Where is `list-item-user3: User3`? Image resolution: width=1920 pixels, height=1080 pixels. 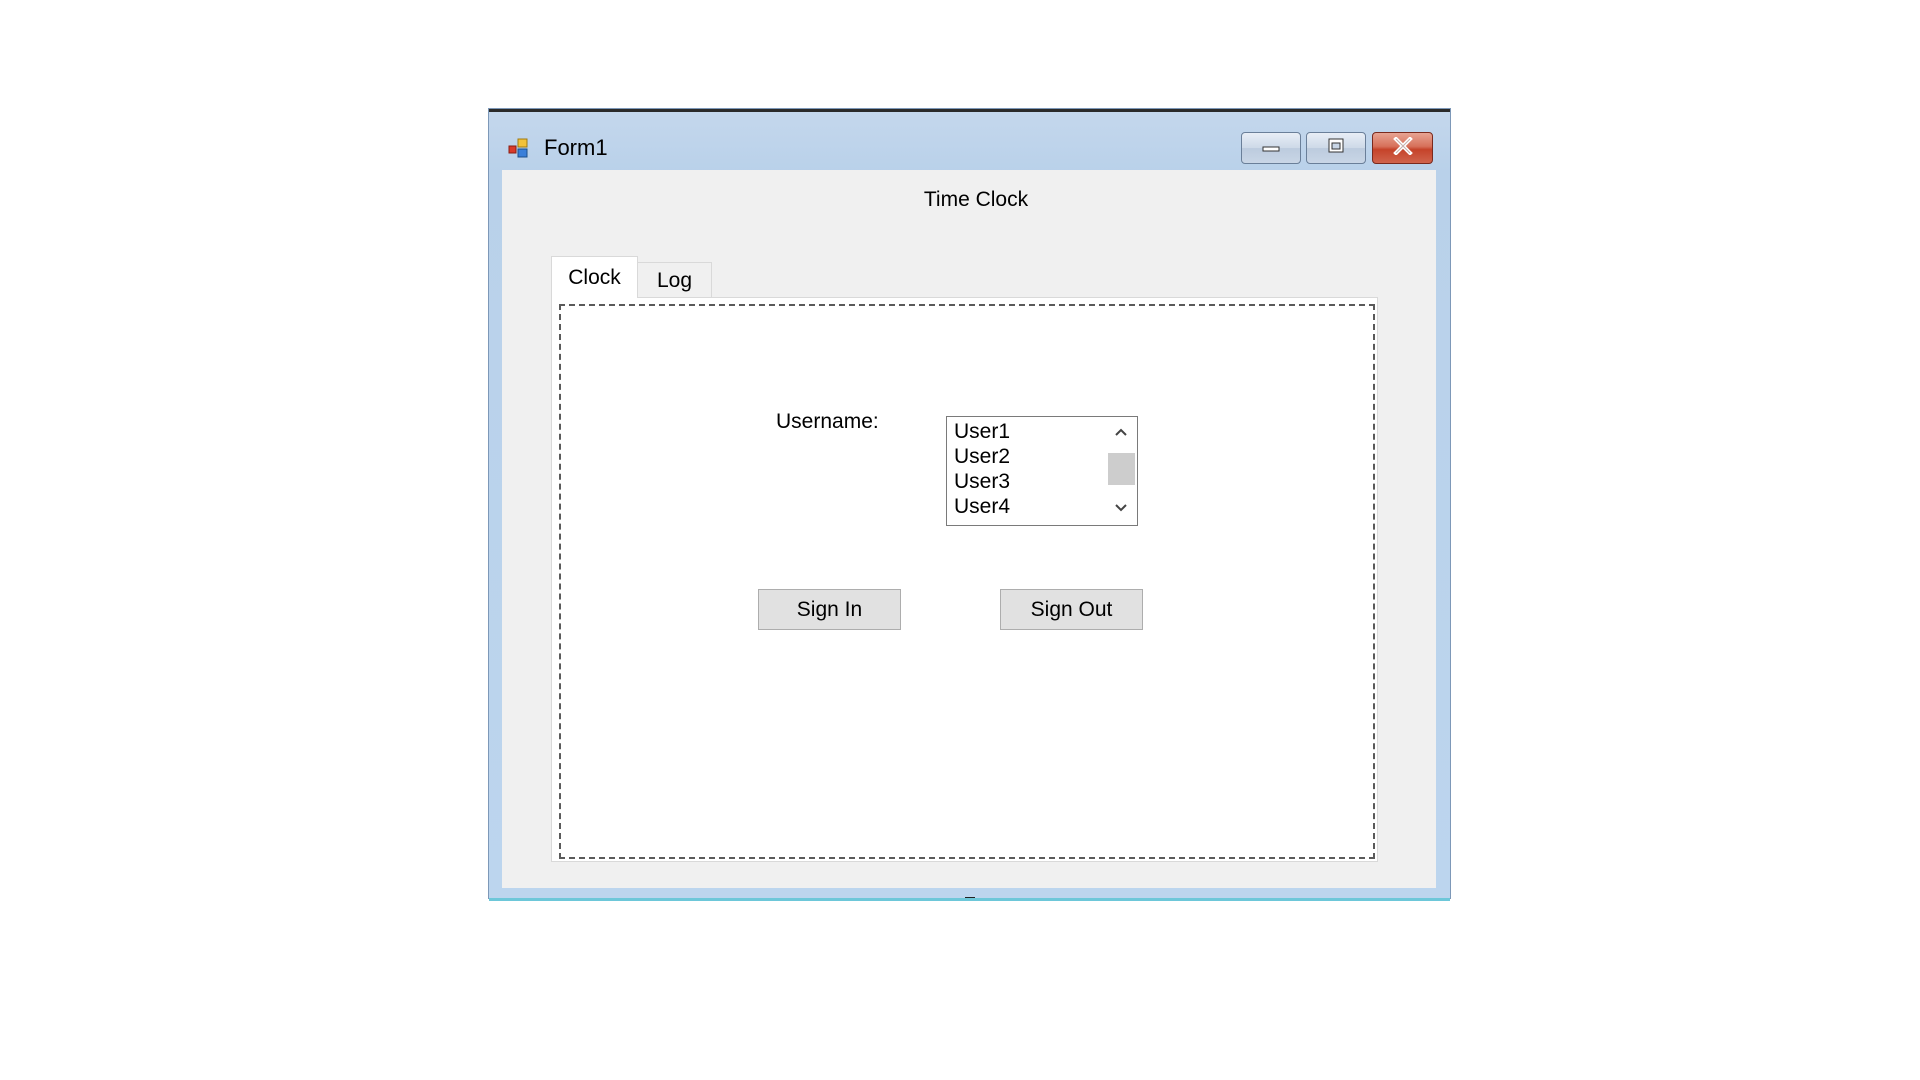
list-item-user3: User3 is located at coordinates (982, 481).